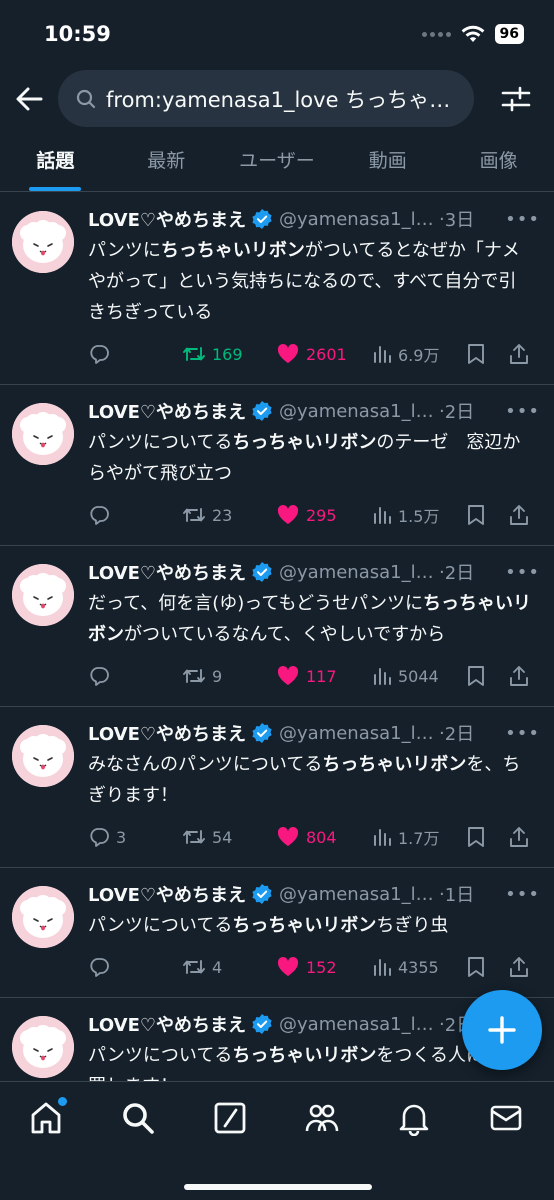  What do you see at coordinates (229, 967) in the screenshot?
I see `retweet-button: 4` at bounding box center [229, 967].